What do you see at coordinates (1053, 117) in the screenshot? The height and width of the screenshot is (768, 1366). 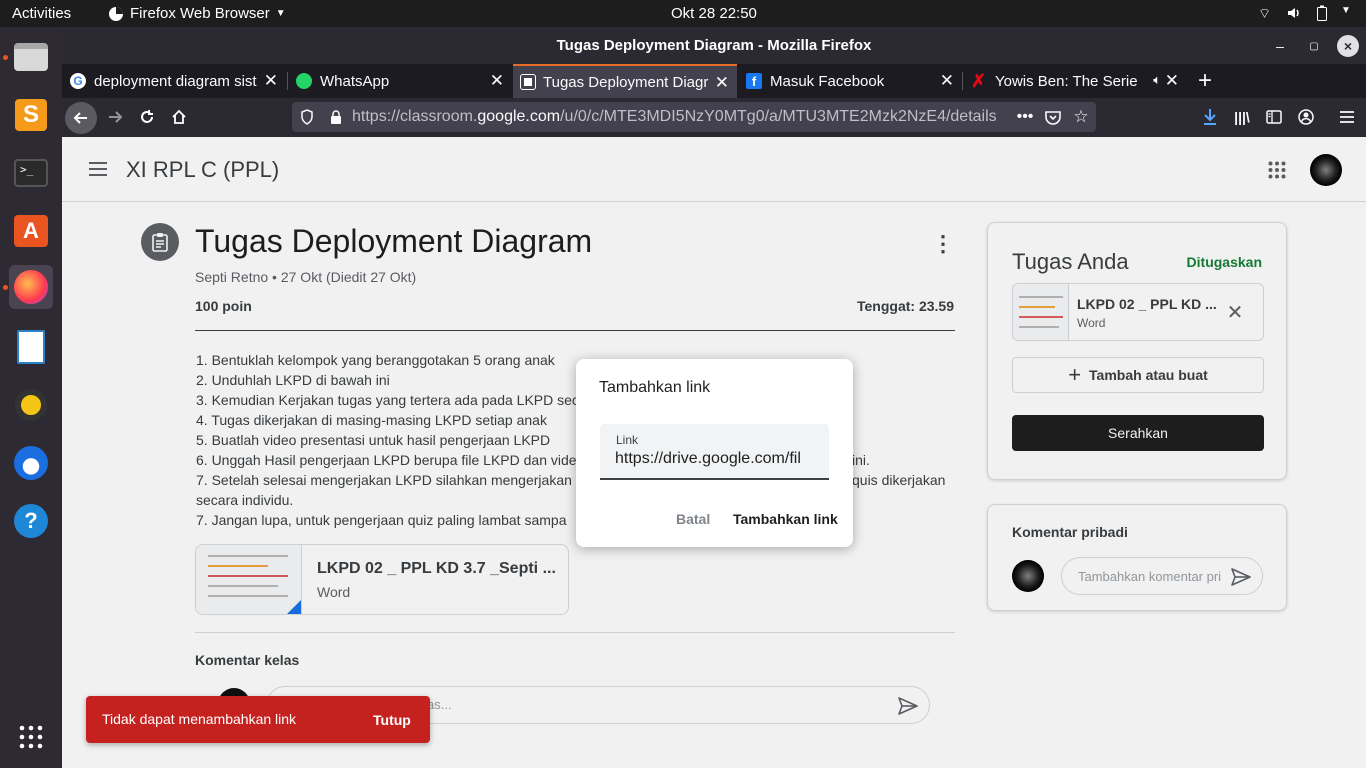 I see `pocket-icon` at bounding box center [1053, 117].